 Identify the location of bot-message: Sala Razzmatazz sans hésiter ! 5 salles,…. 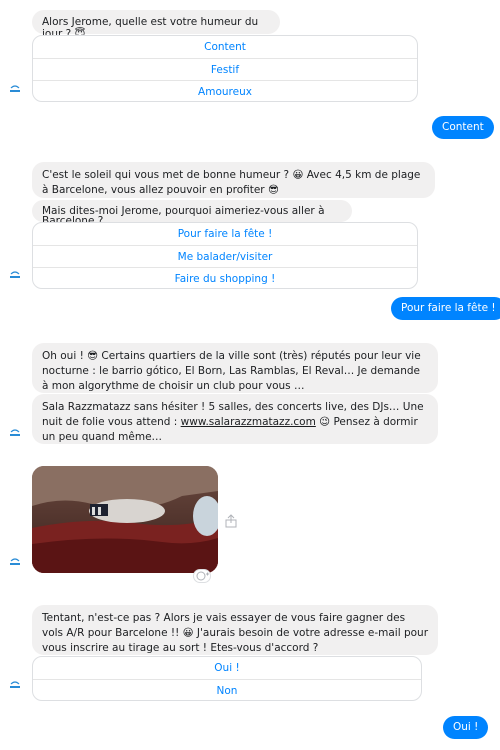
(235, 419).